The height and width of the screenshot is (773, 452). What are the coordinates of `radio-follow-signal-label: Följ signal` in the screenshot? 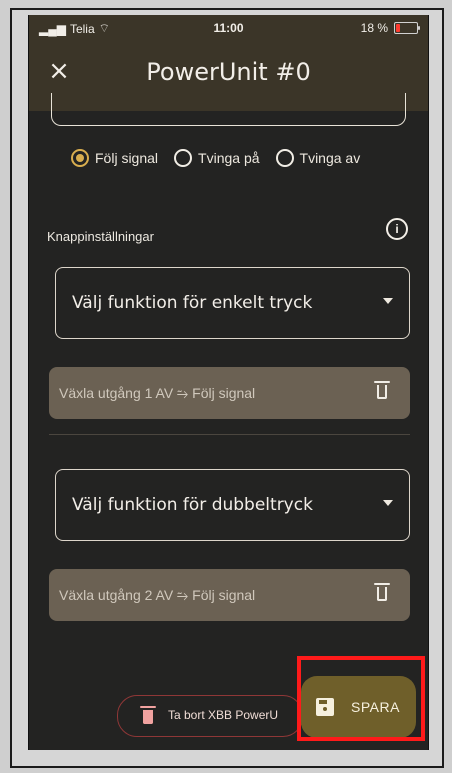 It's located at (127, 158).